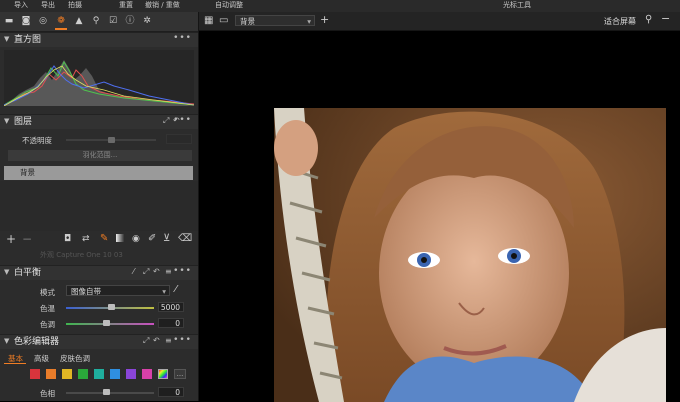  What do you see at coordinates (179, 139) in the screenshot?
I see `opacity-value` at bounding box center [179, 139].